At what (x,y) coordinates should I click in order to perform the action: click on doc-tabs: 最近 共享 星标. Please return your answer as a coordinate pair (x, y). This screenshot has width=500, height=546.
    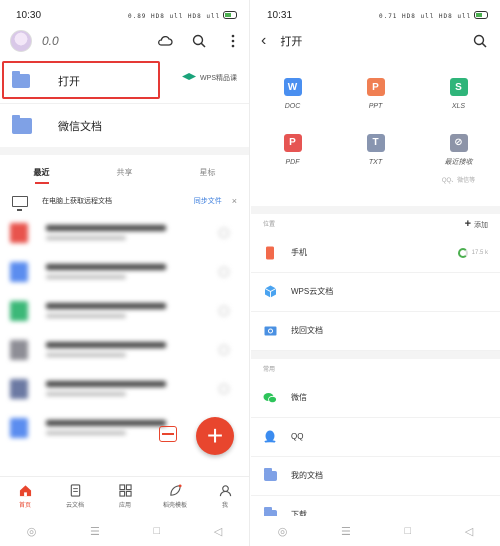
    Looking at the image, I should click on (124, 172).